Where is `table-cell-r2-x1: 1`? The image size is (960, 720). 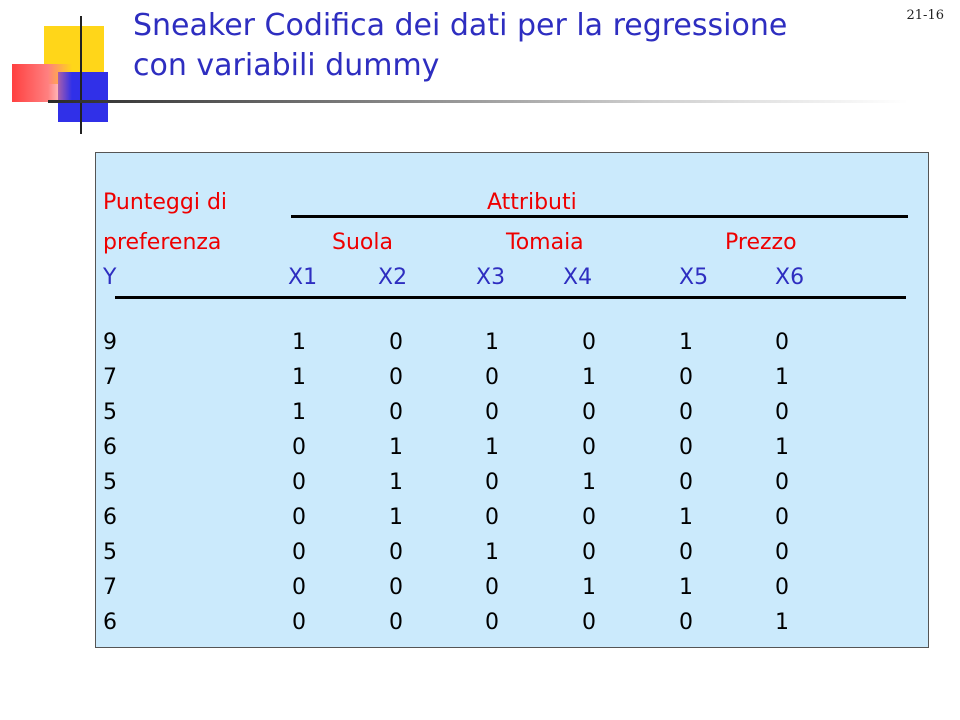 table-cell-r2-x1: 1 is located at coordinates (299, 377).